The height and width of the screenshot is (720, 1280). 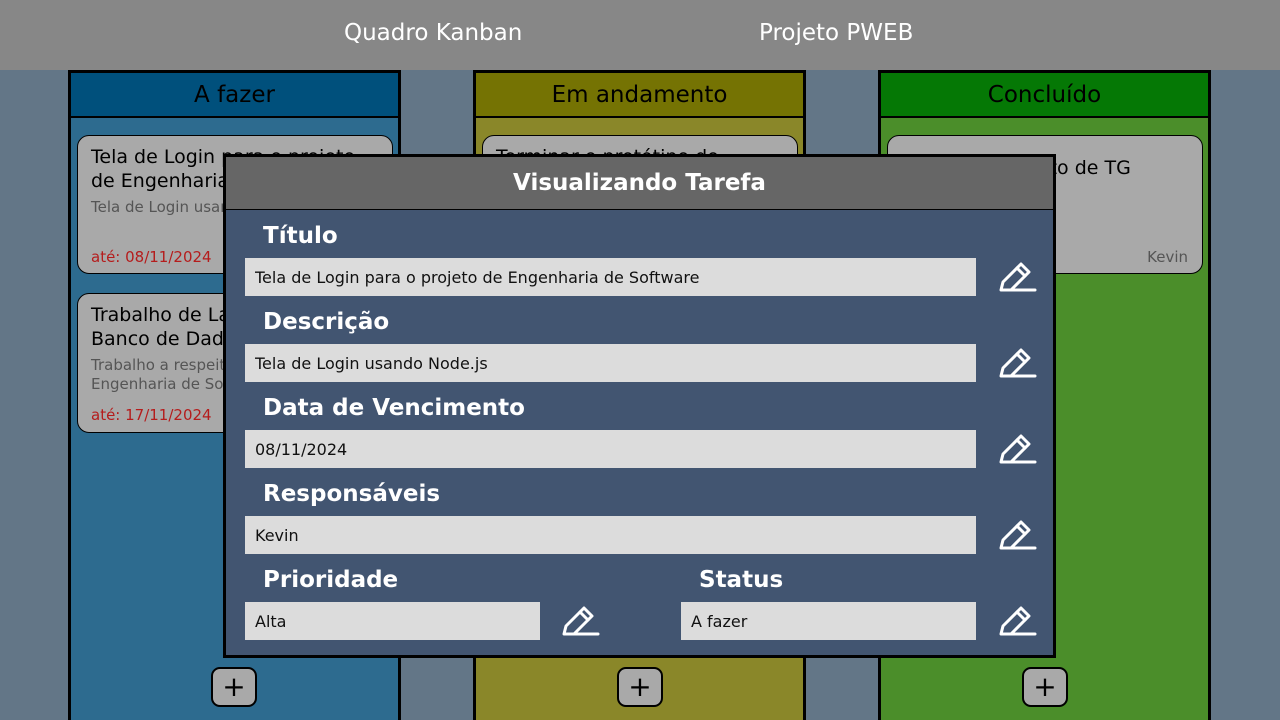 What do you see at coordinates (1044, 95) in the screenshot?
I see `column-title: Concluído` at bounding box center [1044, 95].